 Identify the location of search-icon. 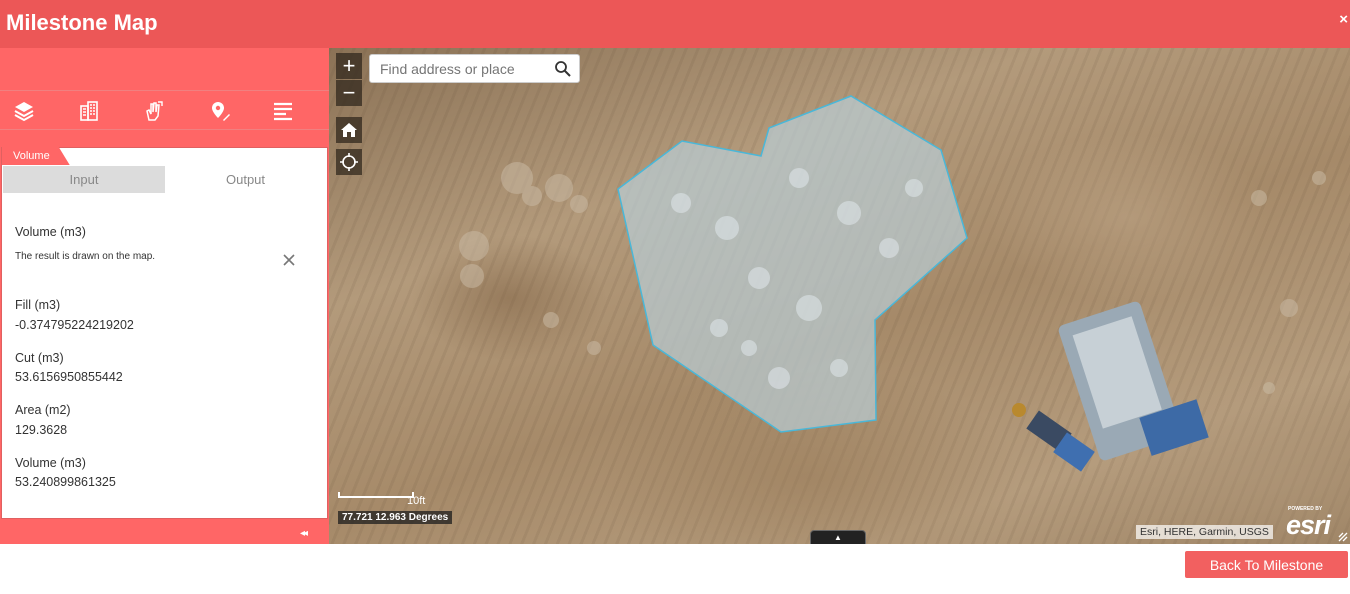
(563, 69).